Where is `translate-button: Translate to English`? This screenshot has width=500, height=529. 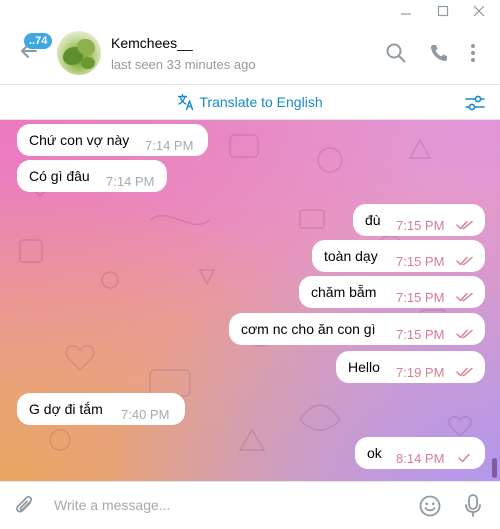
translate-button: Translate to English is located at coordinates (250, 103).